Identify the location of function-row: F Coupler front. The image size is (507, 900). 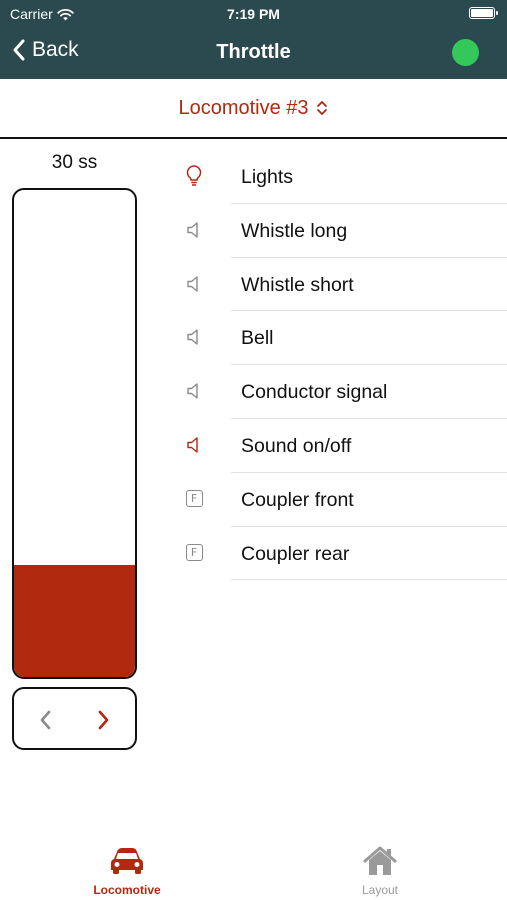
(338, 500).